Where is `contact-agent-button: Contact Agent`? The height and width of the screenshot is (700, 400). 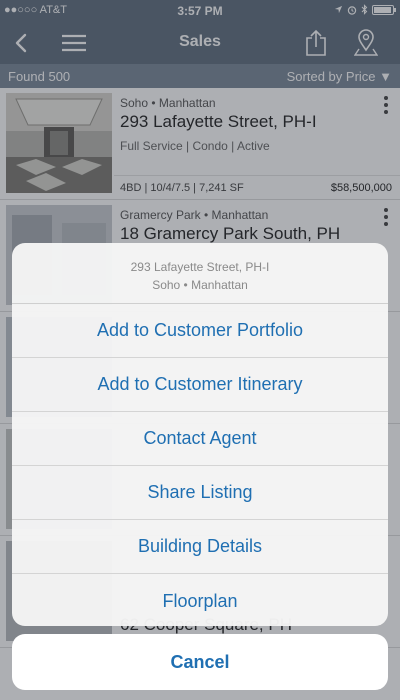
contact-agent-button: Contact Agent is located at coordinates (200, 439).